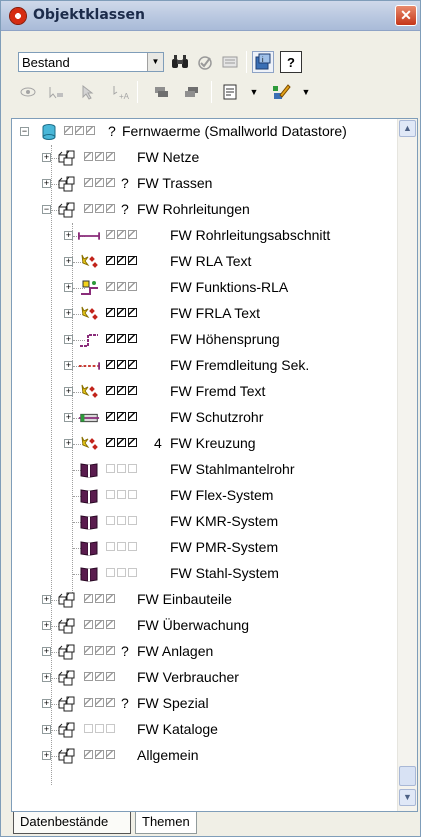 The width and height of the screenshot is (421, 837). What do you see at coordinates (407, 128) in the screenshot?
I see `scroll-up-button: ▲` at bounding box center [407, 128].